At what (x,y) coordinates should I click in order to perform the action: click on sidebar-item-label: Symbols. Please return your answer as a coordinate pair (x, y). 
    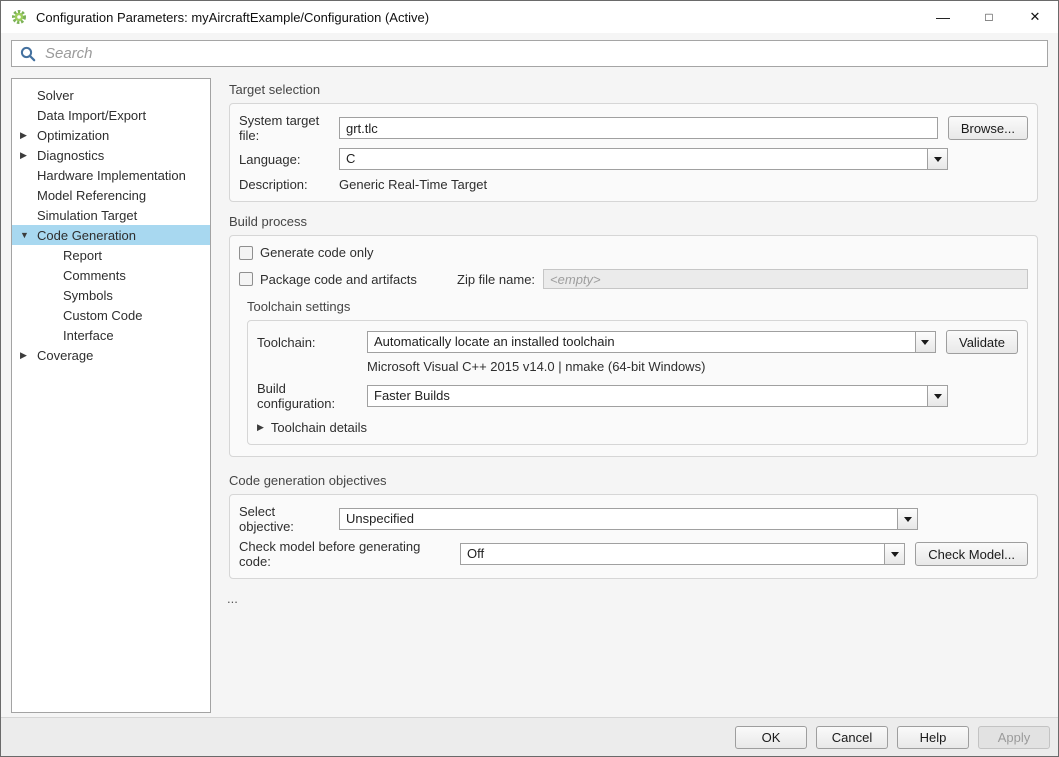
    Looking at the image, I should click on (88, 295).